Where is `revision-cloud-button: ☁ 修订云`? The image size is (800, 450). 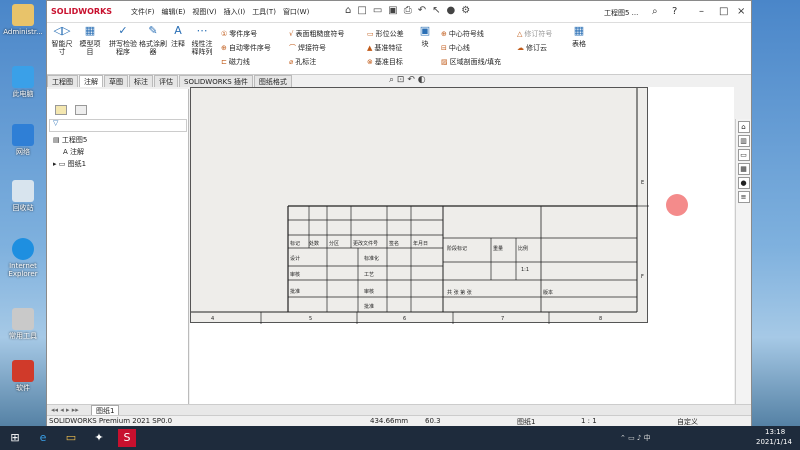
revision-cloud-button: ☁ 修订云 is located at coordinates (532, 48).